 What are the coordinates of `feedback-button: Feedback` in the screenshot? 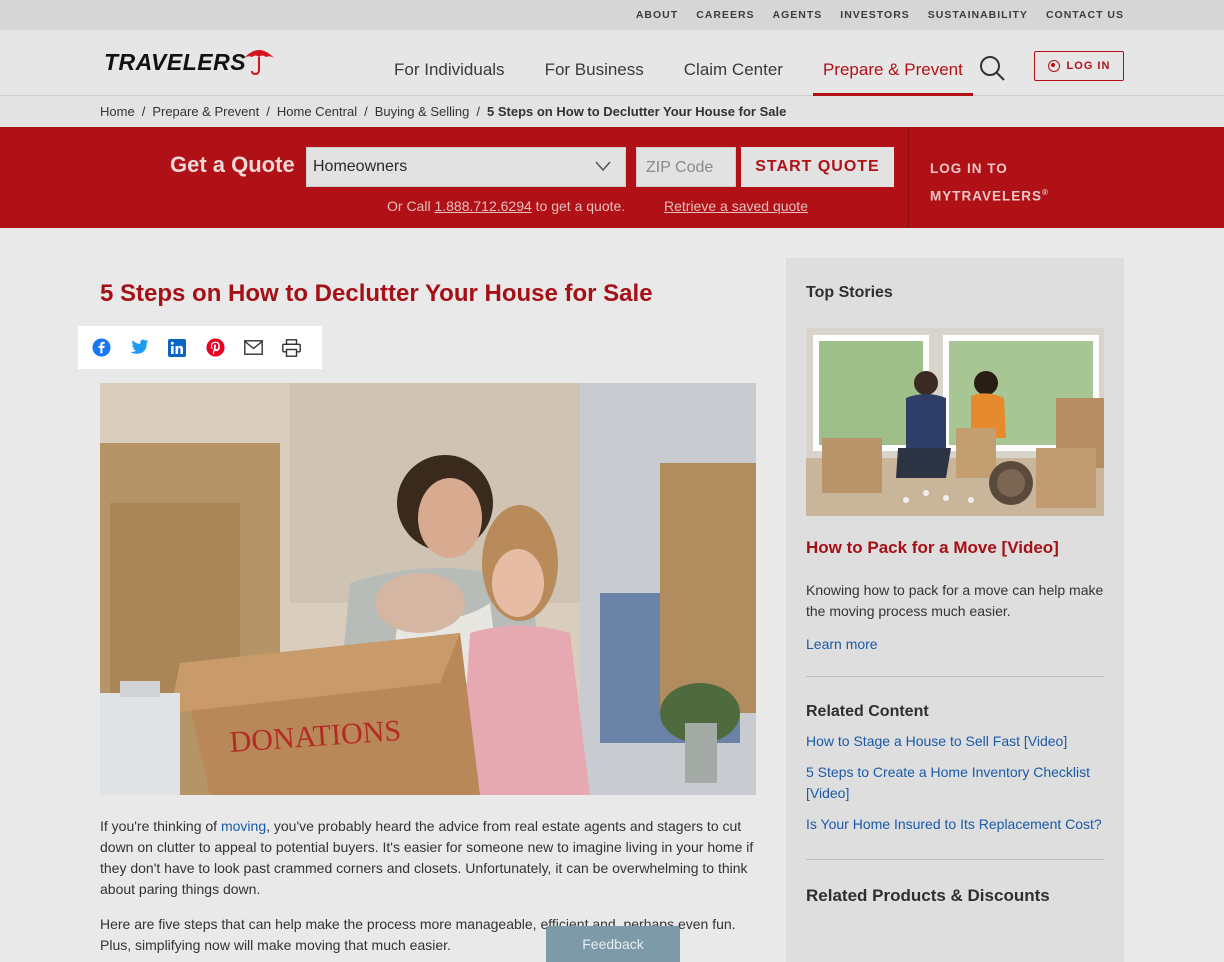 It's located at (613, 944).